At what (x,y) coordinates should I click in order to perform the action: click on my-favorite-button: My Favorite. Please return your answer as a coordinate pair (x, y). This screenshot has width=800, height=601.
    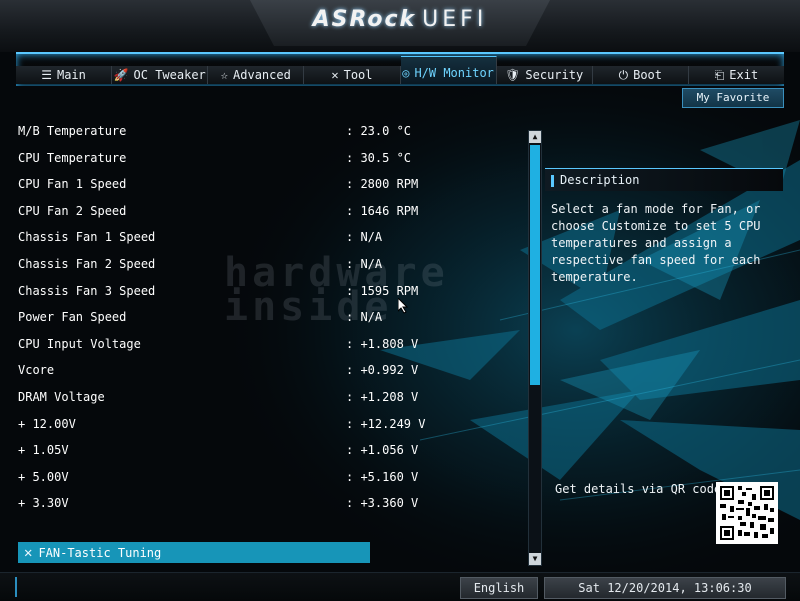
    Looking at the image, I should click on (733, 98).